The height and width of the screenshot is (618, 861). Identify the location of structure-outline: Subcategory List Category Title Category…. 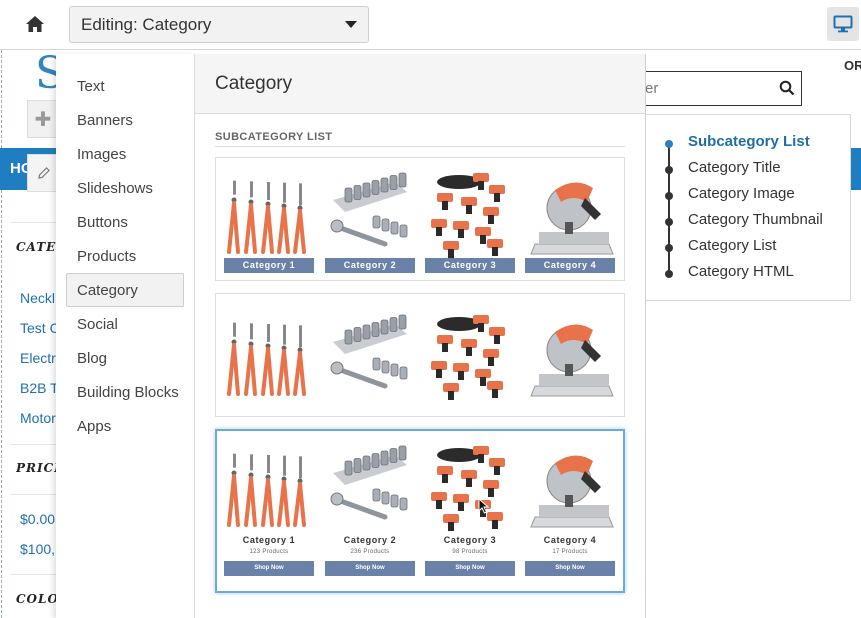
(748, 207).